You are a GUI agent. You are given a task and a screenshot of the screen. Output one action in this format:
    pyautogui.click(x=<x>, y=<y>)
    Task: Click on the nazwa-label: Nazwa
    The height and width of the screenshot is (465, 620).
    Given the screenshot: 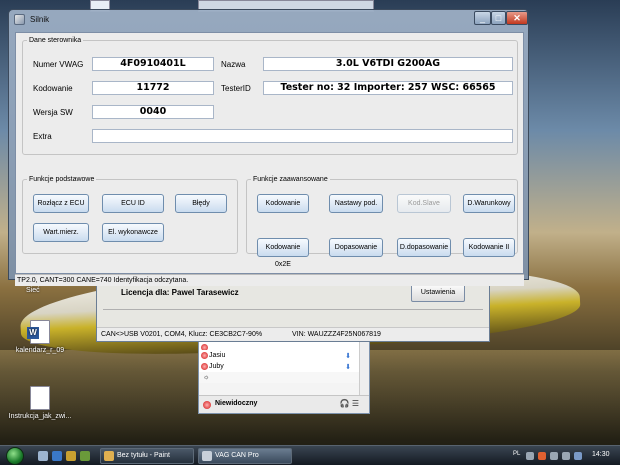 What is the action you would take?
    pyautogui.click(x=233, y=64)
    